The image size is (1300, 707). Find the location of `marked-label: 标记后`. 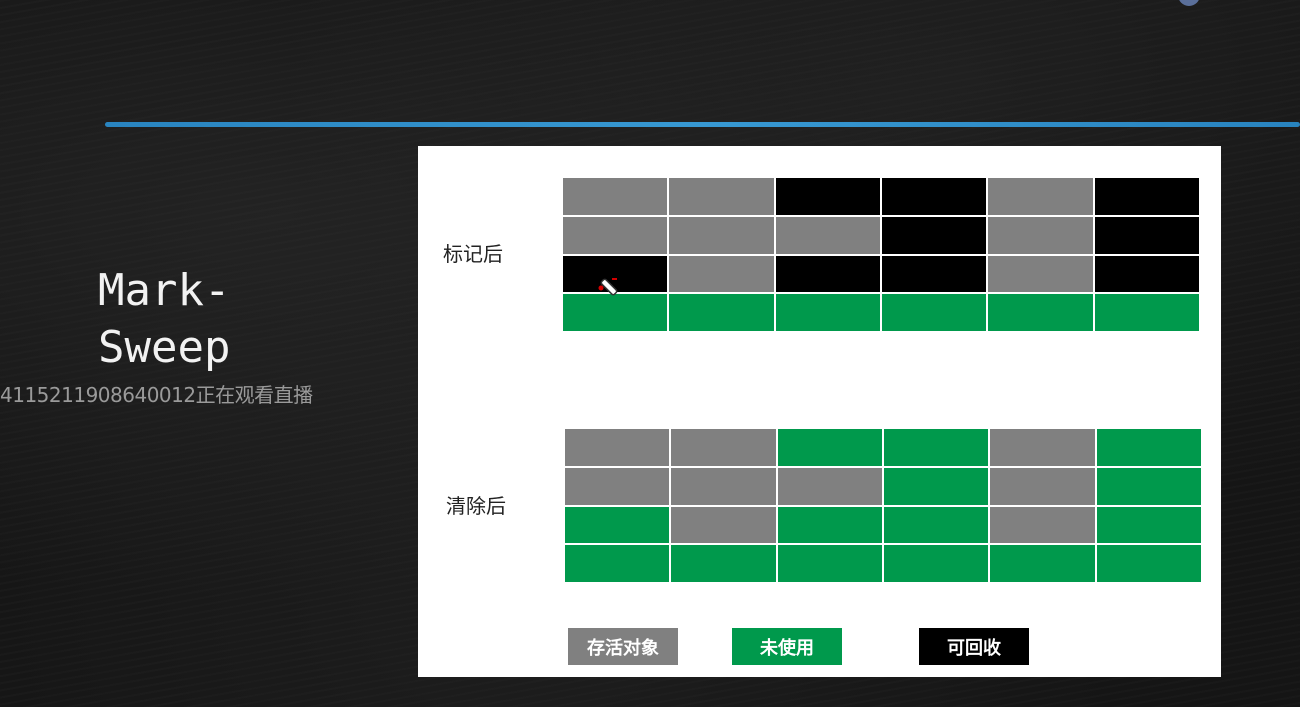

marked-label: 标记后 is located at coordinates (473, 254).